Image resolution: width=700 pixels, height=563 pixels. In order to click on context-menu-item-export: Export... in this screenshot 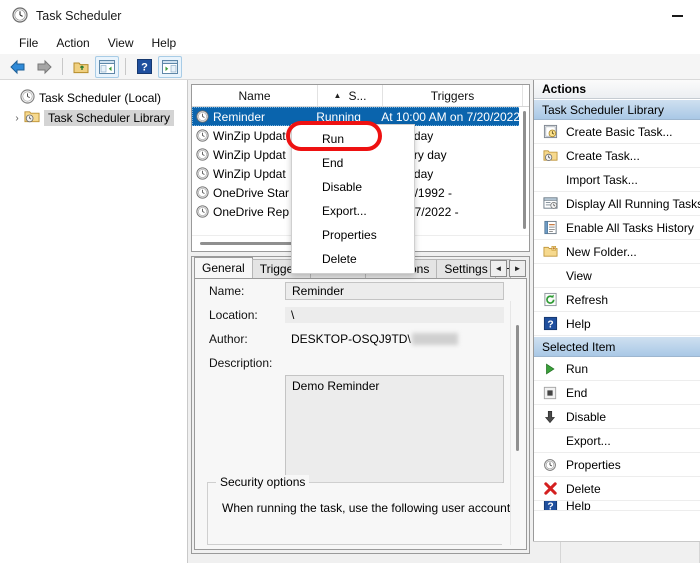, I will do `click(353, 211)`.